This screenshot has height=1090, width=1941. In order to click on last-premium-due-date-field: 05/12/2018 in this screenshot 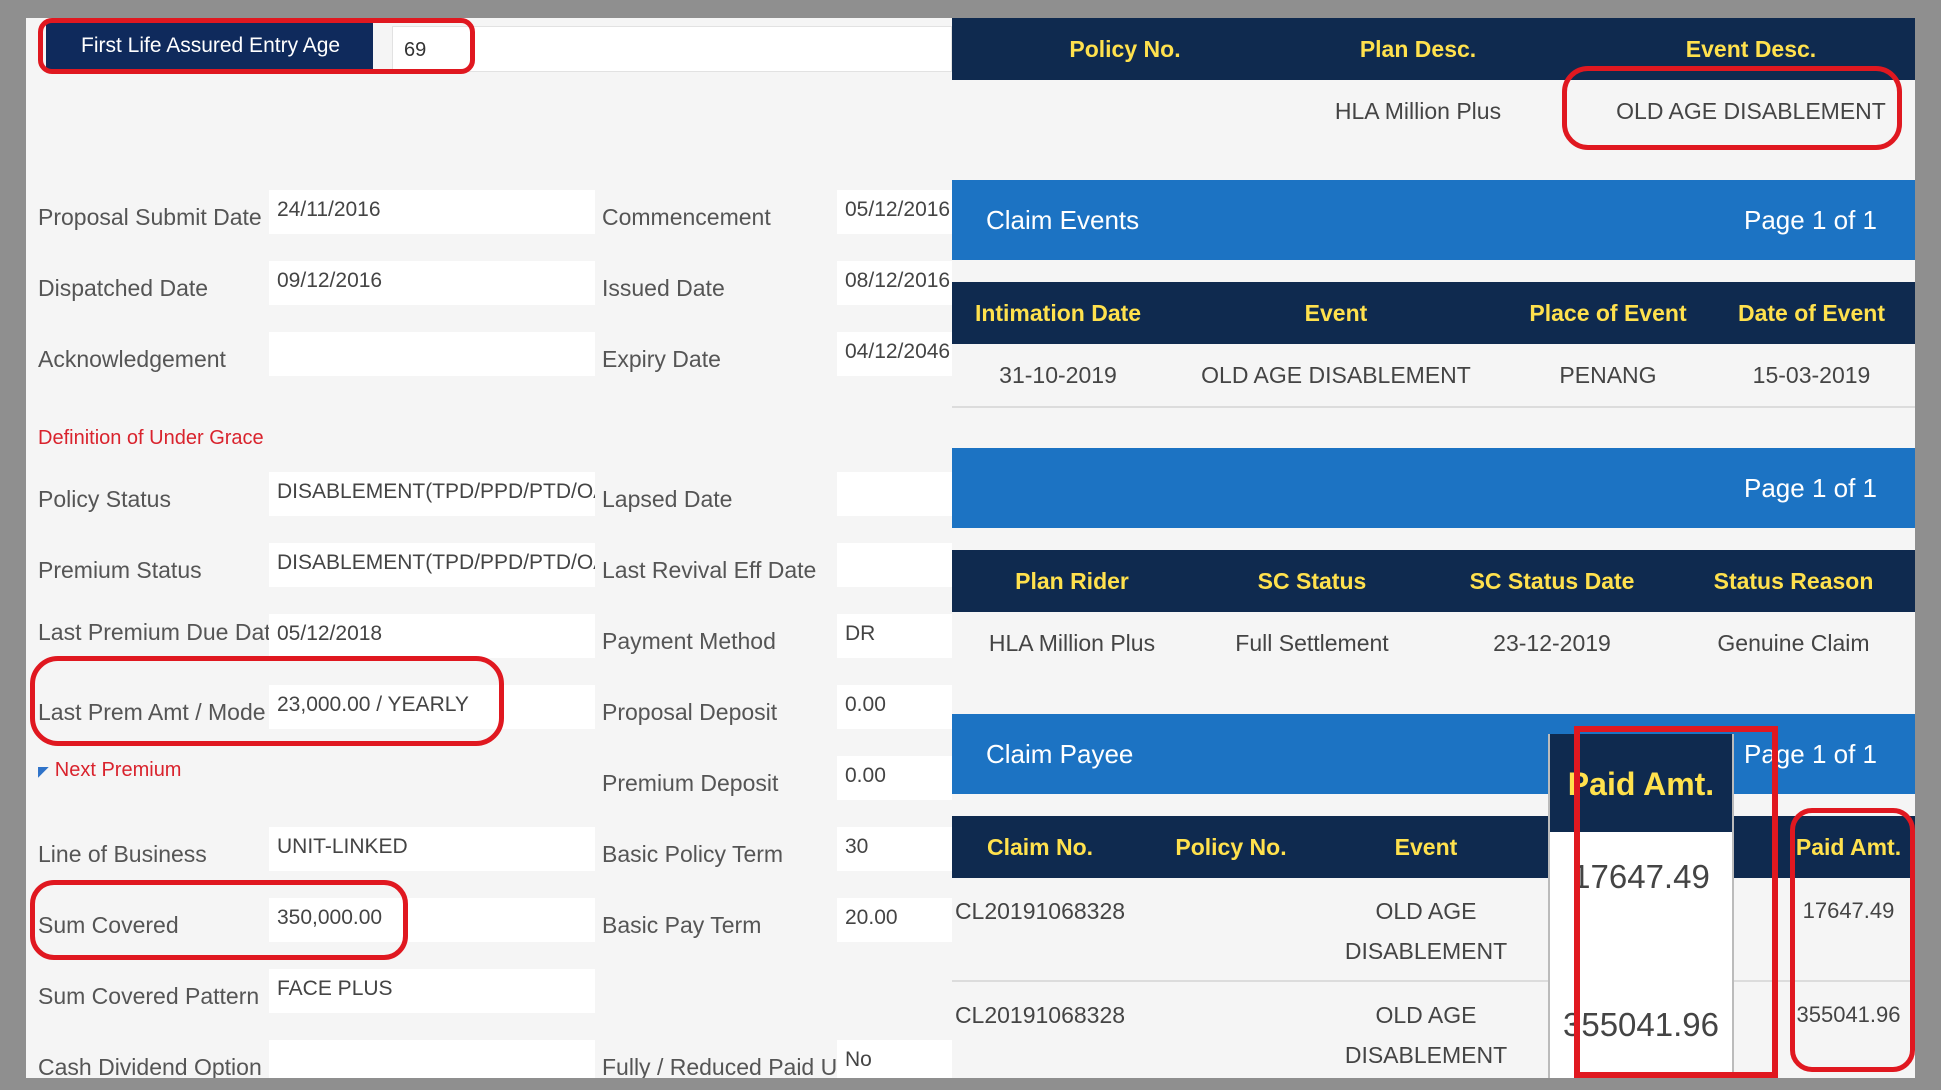, I will do `click(432, 636)`.